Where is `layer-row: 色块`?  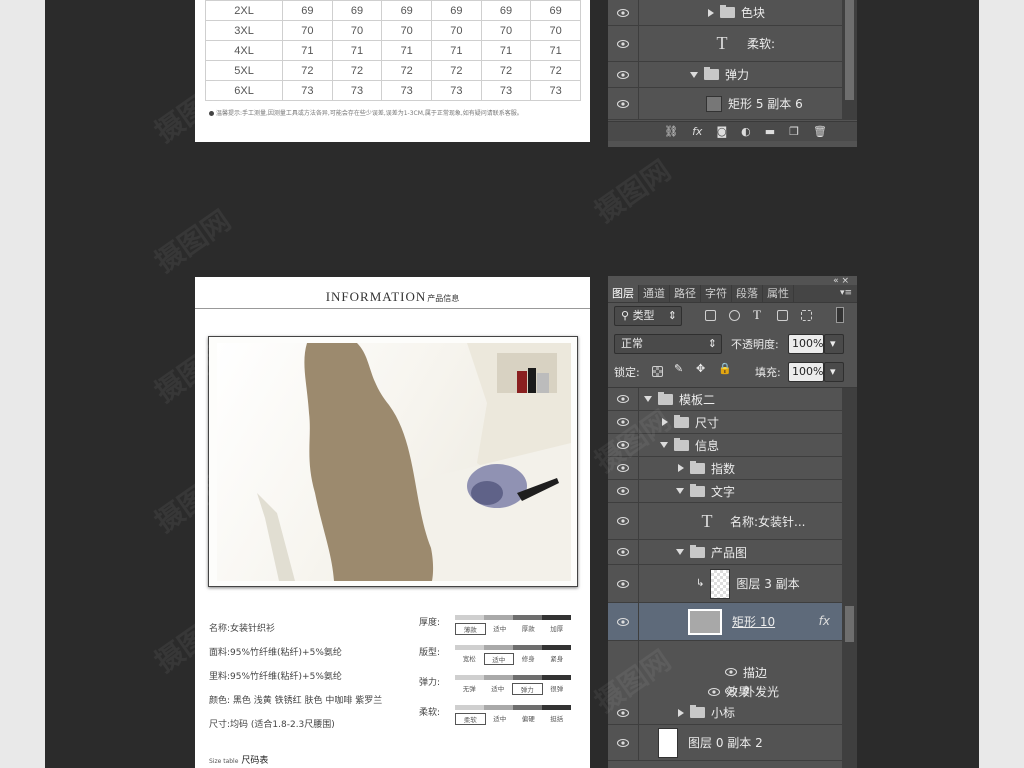
layer-row: 色块 is located at coordinates (725, 13).